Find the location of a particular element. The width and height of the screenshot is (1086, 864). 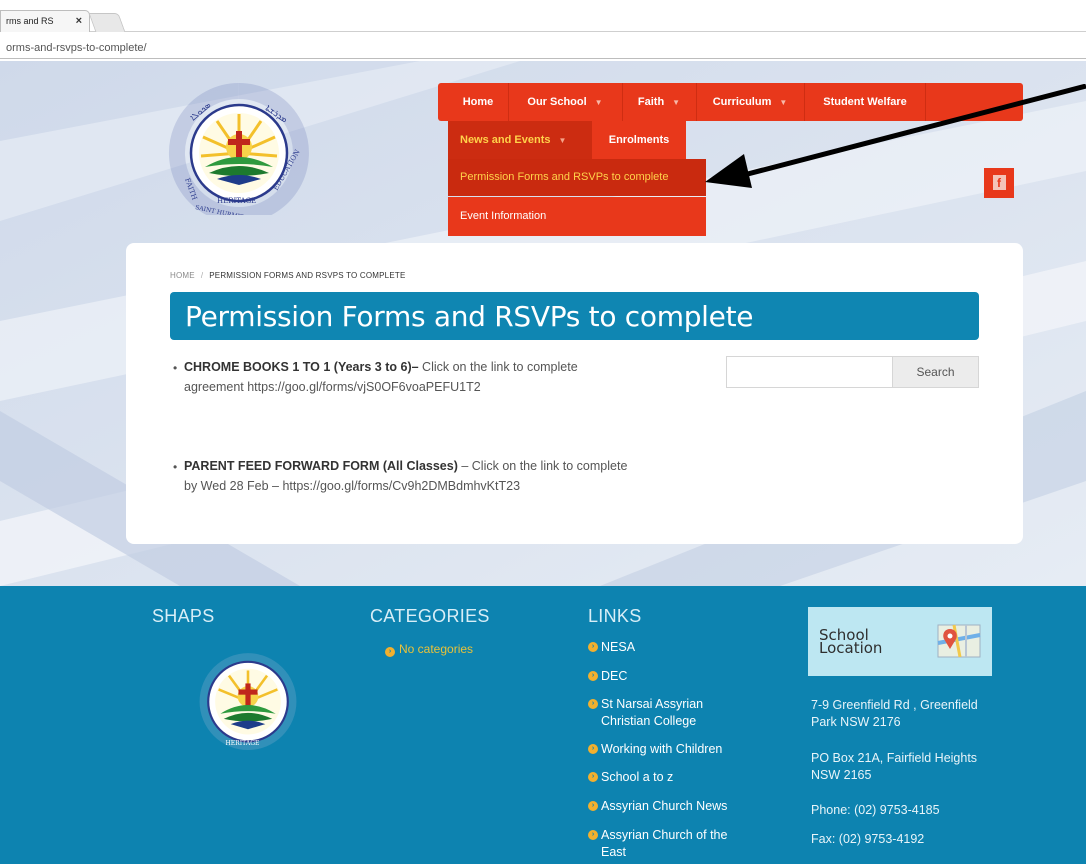

nav-our-school: Our School ▼ is located at coordinates (565, 102).